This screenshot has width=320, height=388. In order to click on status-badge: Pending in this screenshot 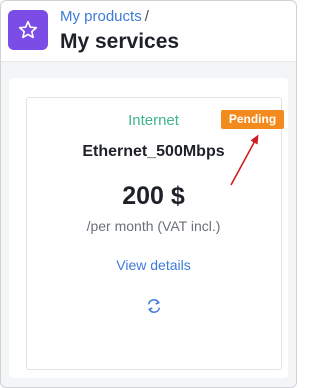, I will do `click(252, 119)`.